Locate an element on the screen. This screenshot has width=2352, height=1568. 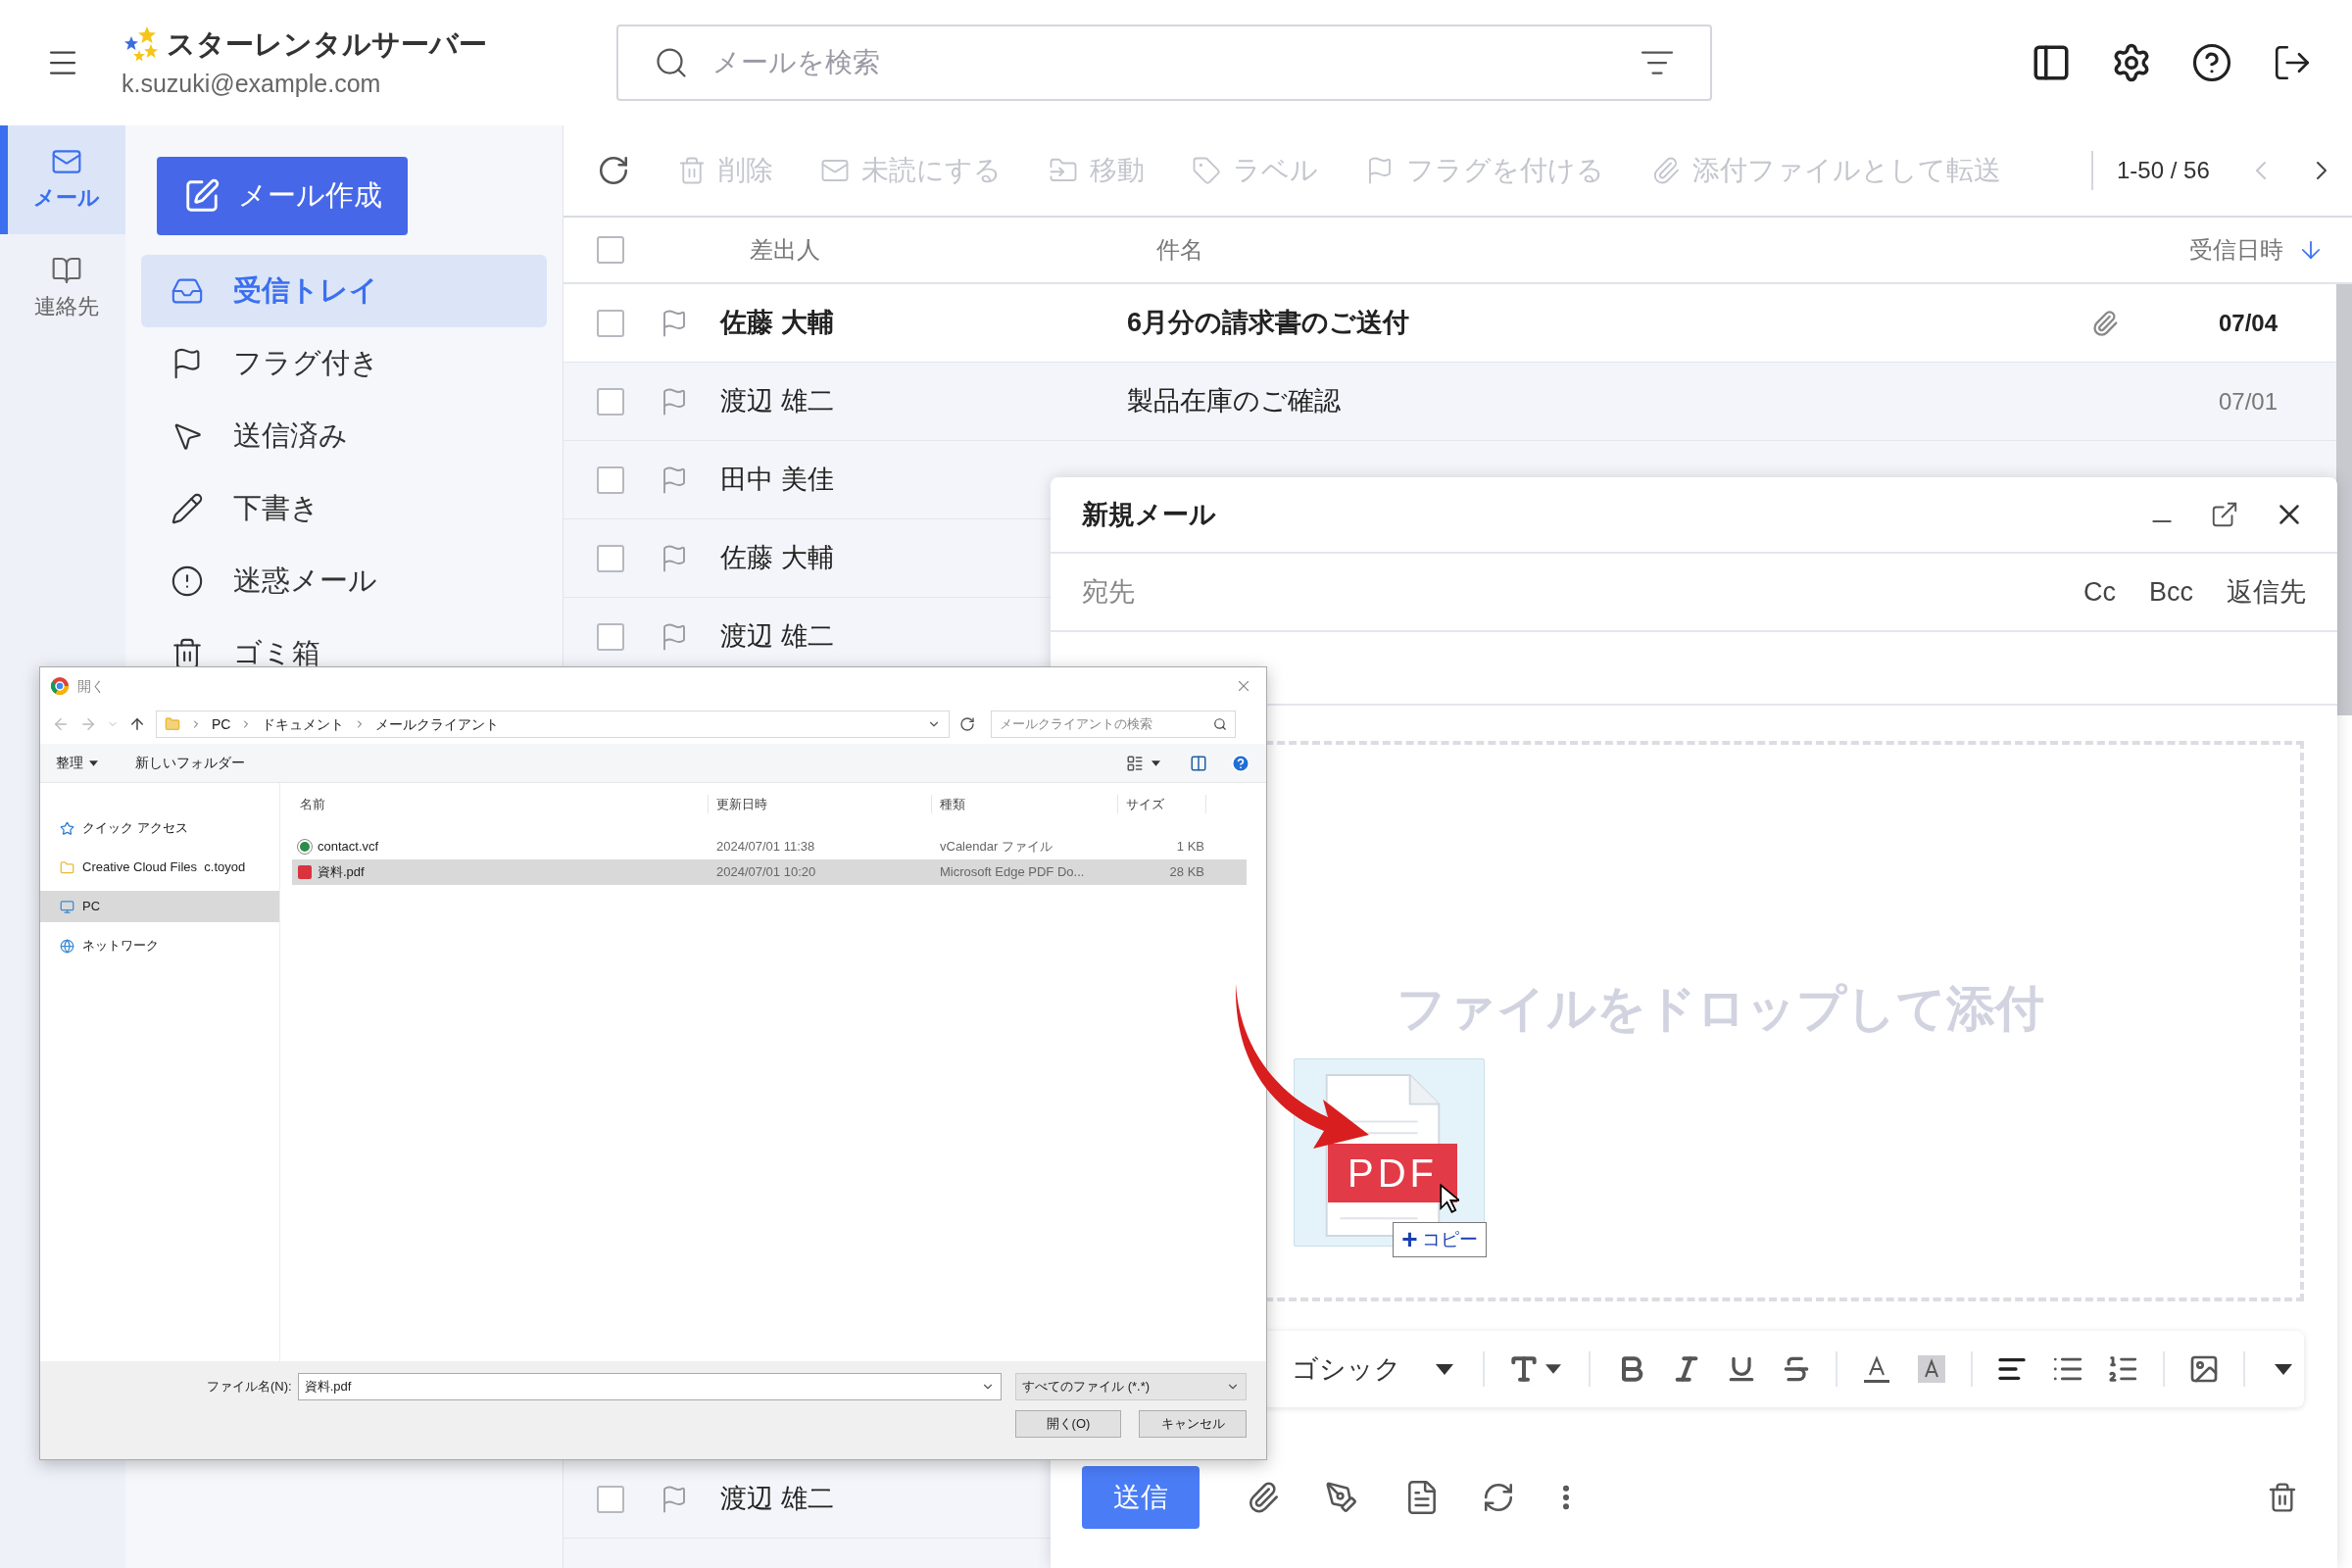
search-input: メールを検索 is located at coordinates (1176, 62).